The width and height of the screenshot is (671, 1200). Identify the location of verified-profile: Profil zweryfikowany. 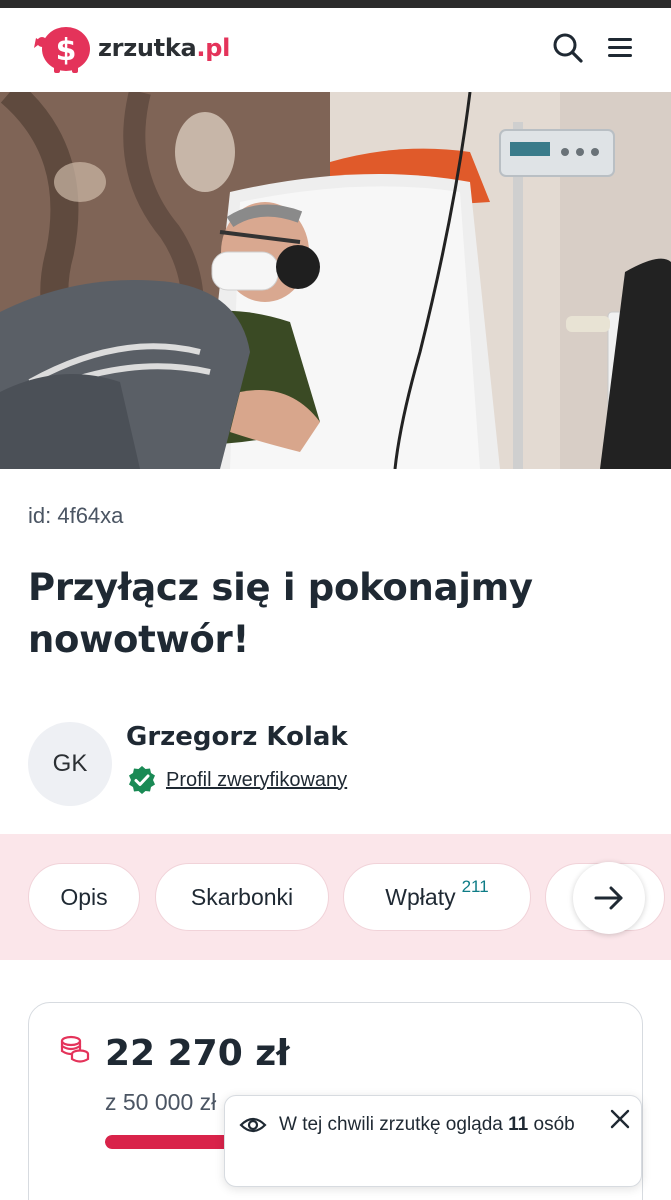
(236, 780).